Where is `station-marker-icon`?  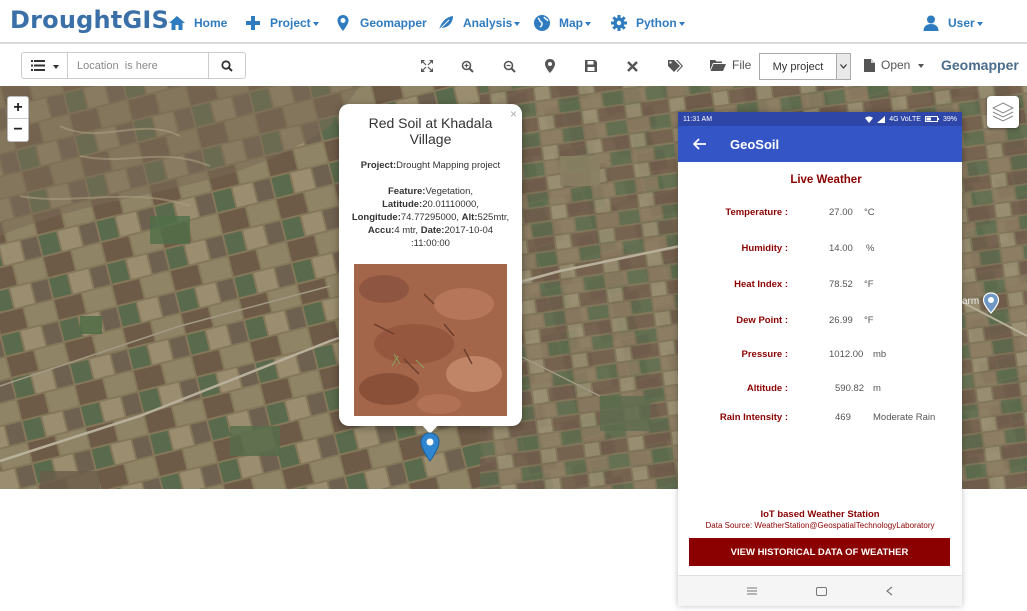 station-marker-icon is located at coordinates (991, 303).